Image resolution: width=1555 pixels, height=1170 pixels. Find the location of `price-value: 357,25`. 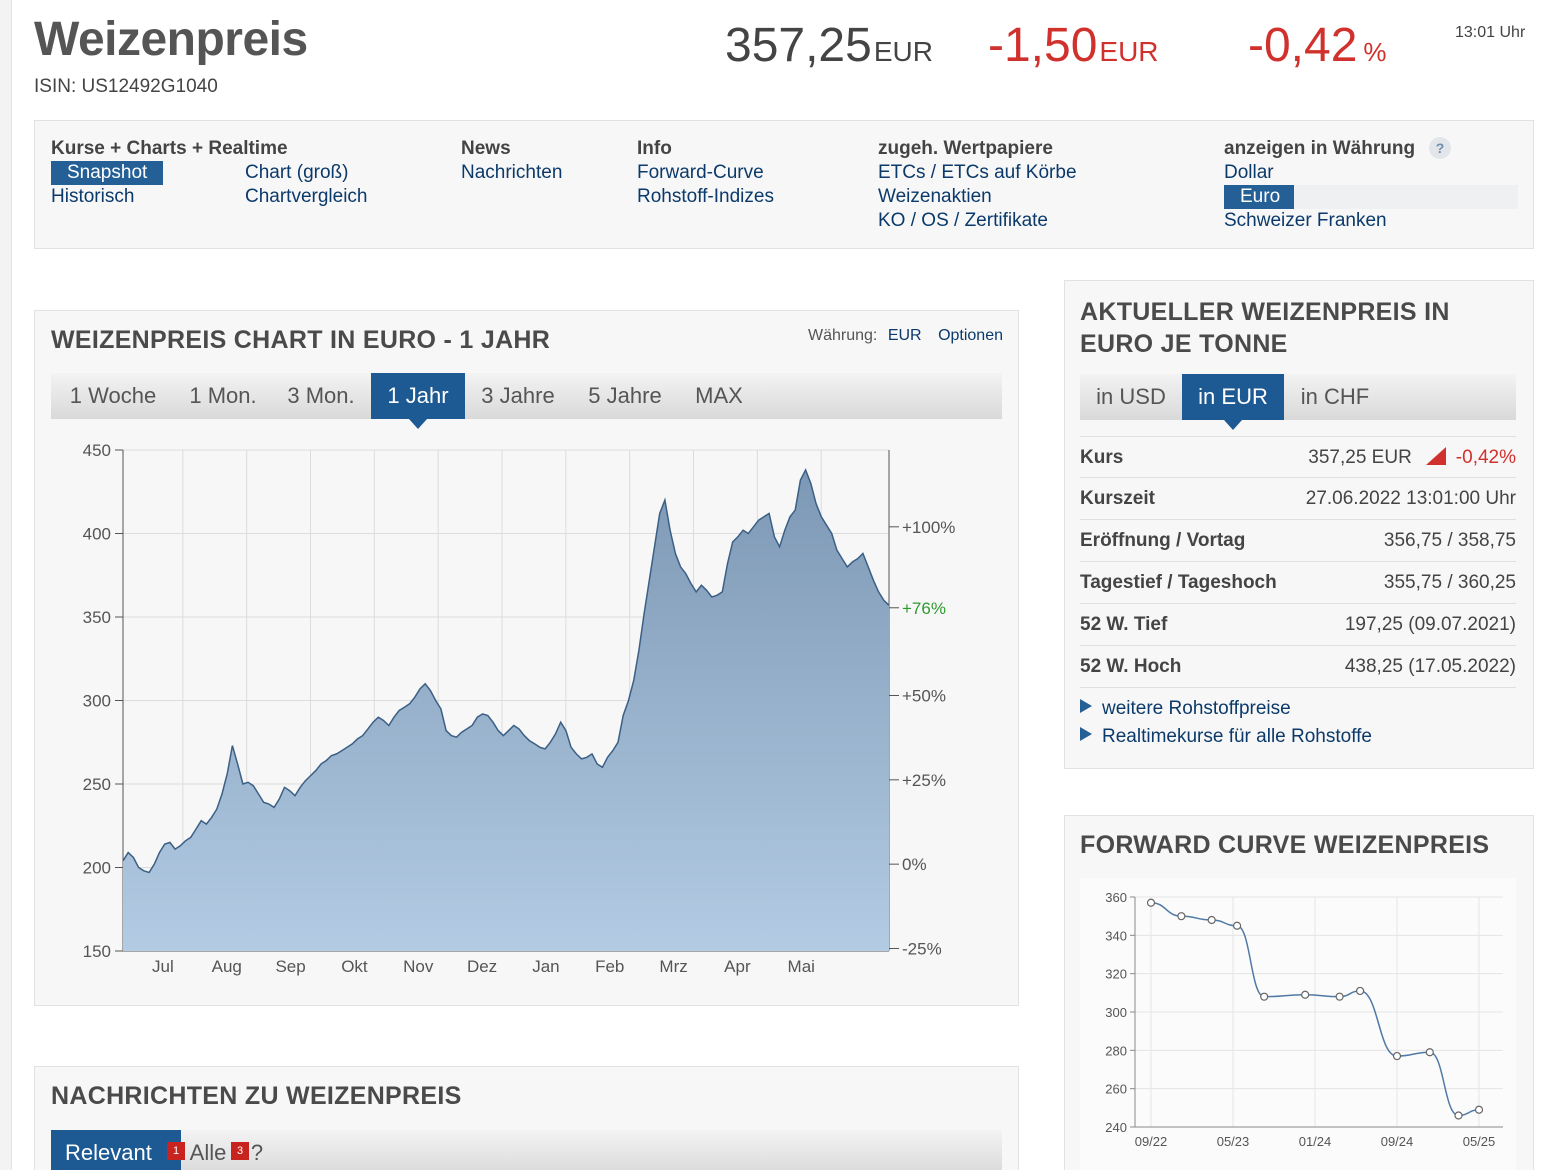

price-value: 357,25 is located at coordinates (798, 45).